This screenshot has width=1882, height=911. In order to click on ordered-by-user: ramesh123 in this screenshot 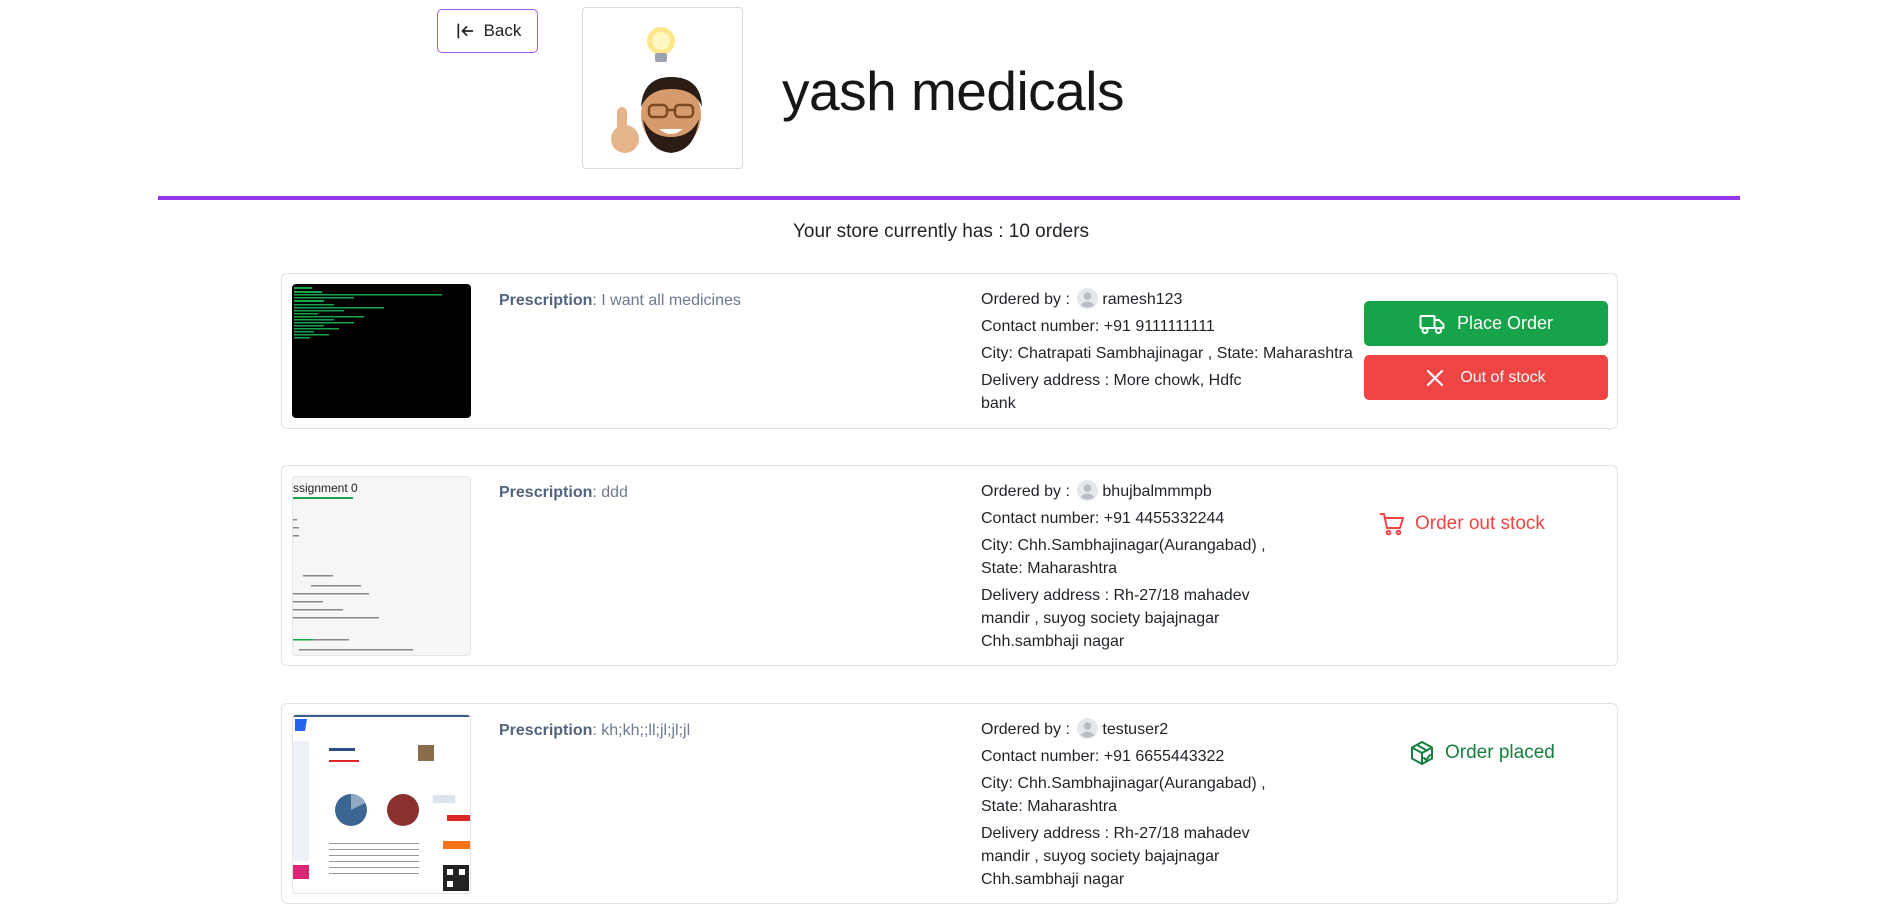, I will do `click(1142, 299)`.